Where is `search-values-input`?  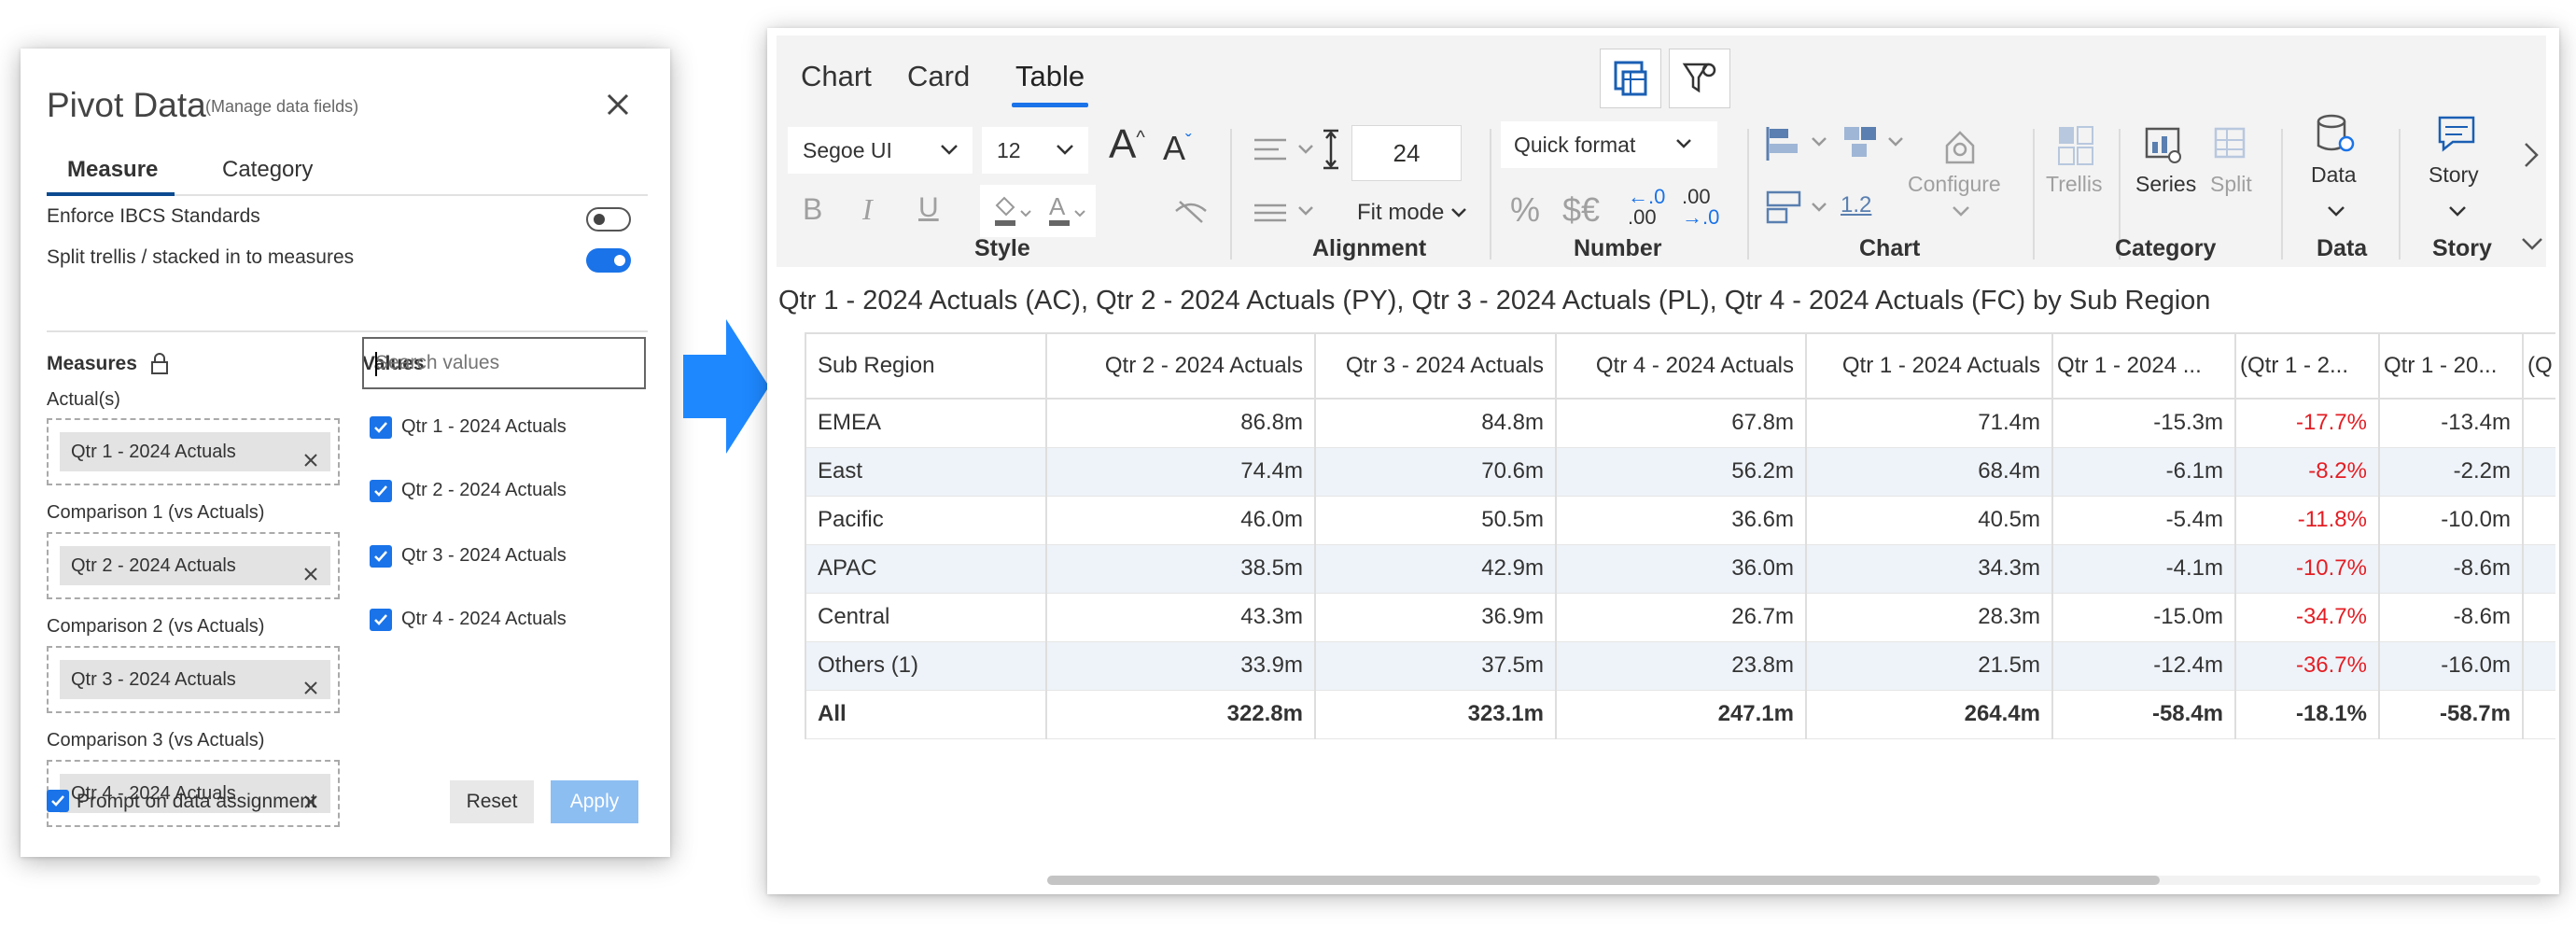 search-values-input is located at coordinates (504, 363).